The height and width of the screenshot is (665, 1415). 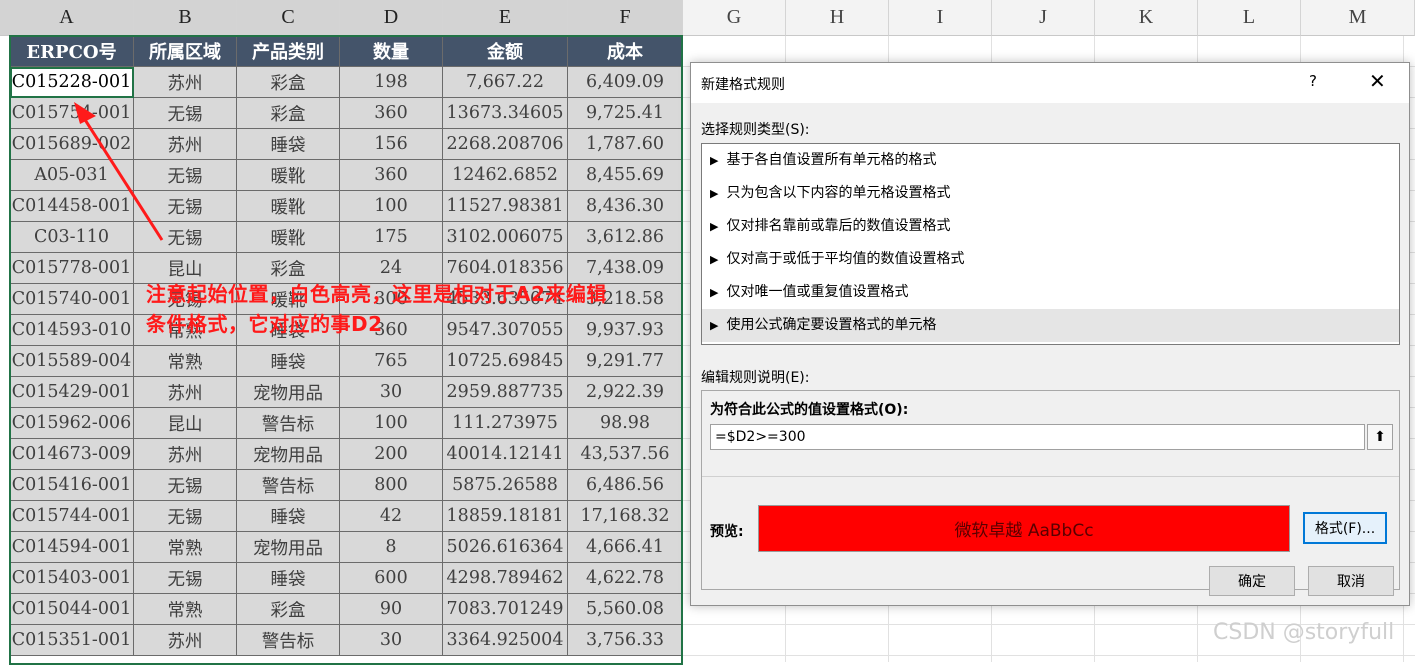 I want to click on cell-cost: 9,291.77, so click(x=625, y=361).